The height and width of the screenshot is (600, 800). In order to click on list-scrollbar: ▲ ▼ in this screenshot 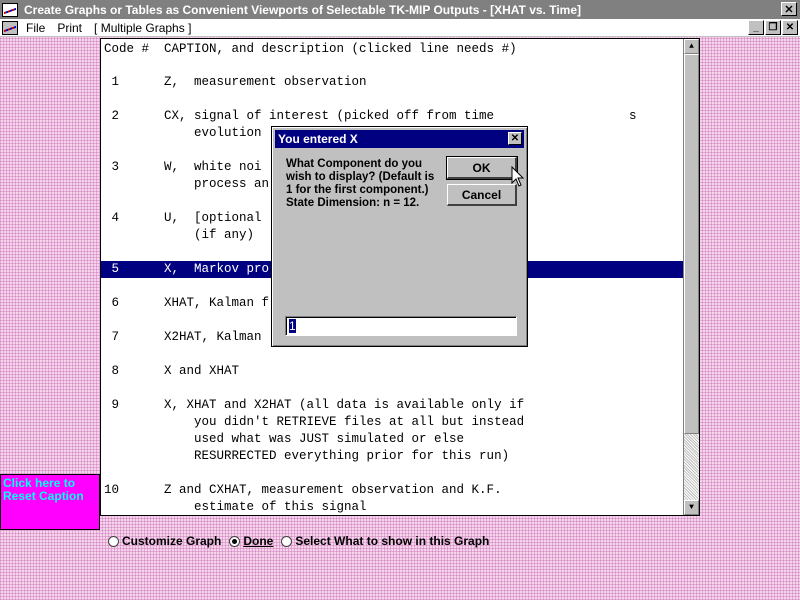, I will do `click(691, 277)`.